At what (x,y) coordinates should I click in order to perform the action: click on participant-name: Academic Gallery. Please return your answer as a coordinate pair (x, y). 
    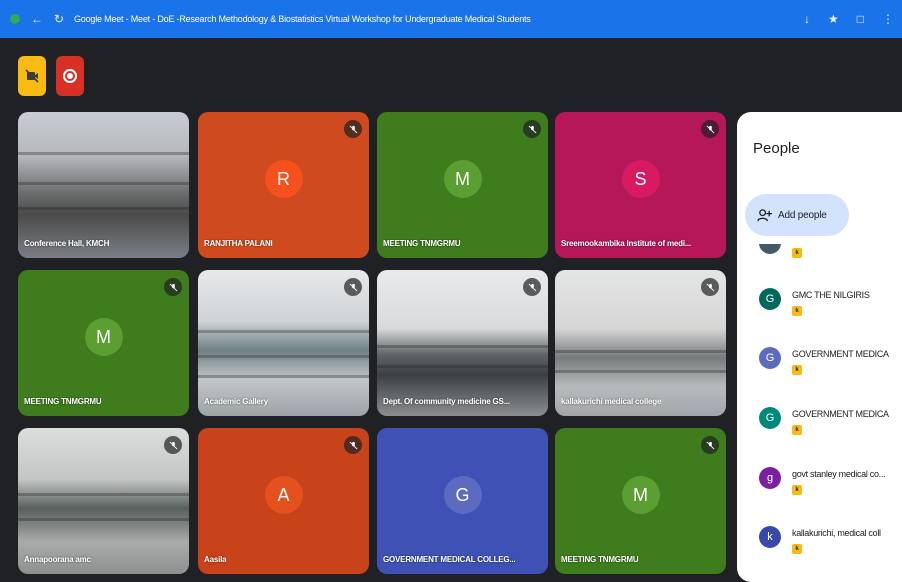
    Looking at the image, I should click on (236, 401).